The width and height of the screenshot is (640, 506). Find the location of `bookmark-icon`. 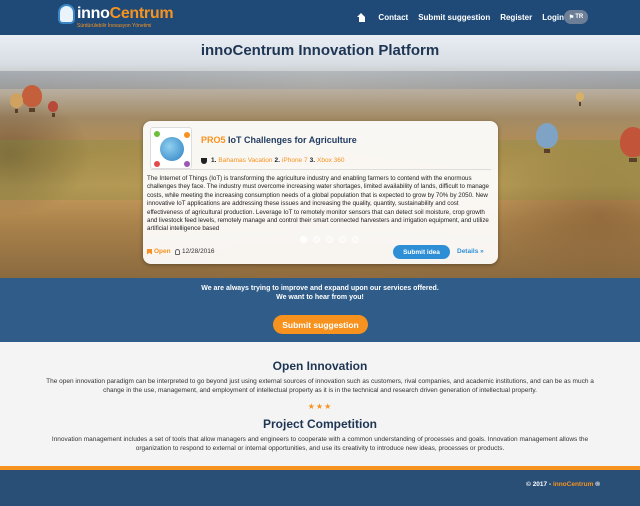

bookmark-icon is located at coordinates (149, 251).